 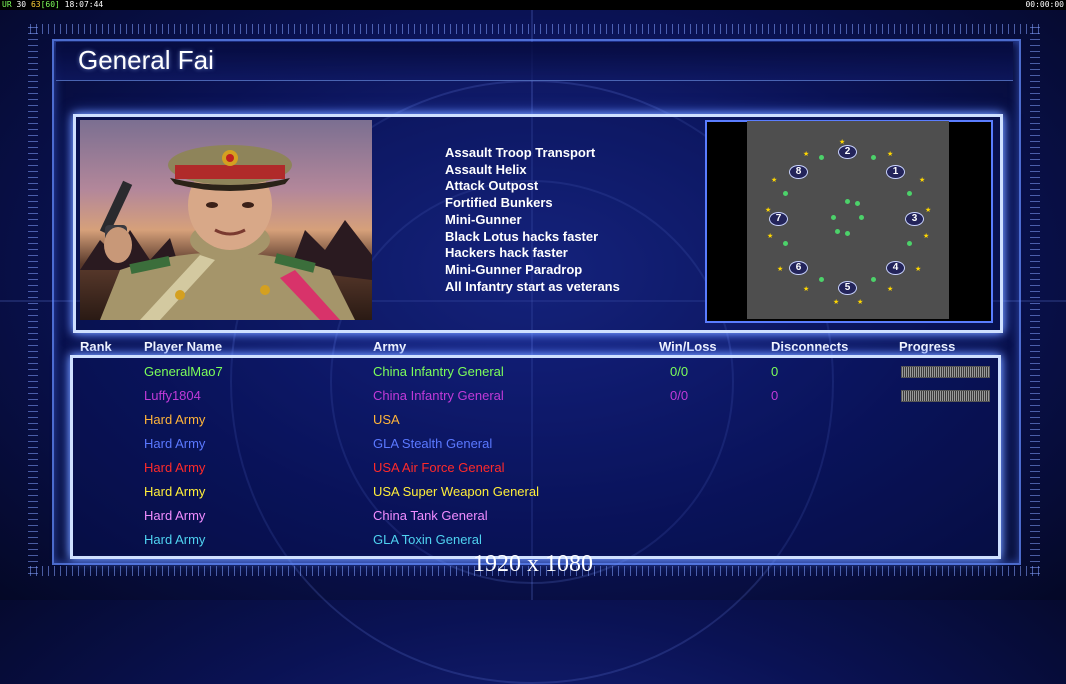 I want to click on map-slot-8: 8, so click(x=798, y=172).